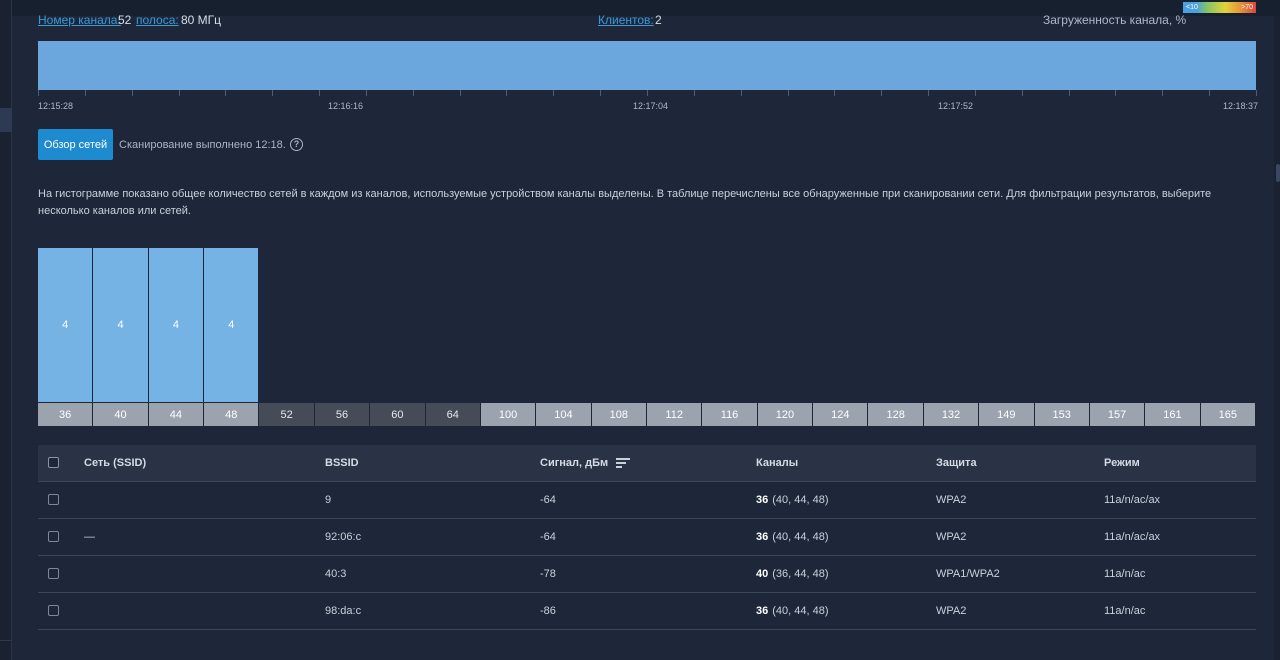  I want to click on histogram-channel-label: 52, so click(286, 414).